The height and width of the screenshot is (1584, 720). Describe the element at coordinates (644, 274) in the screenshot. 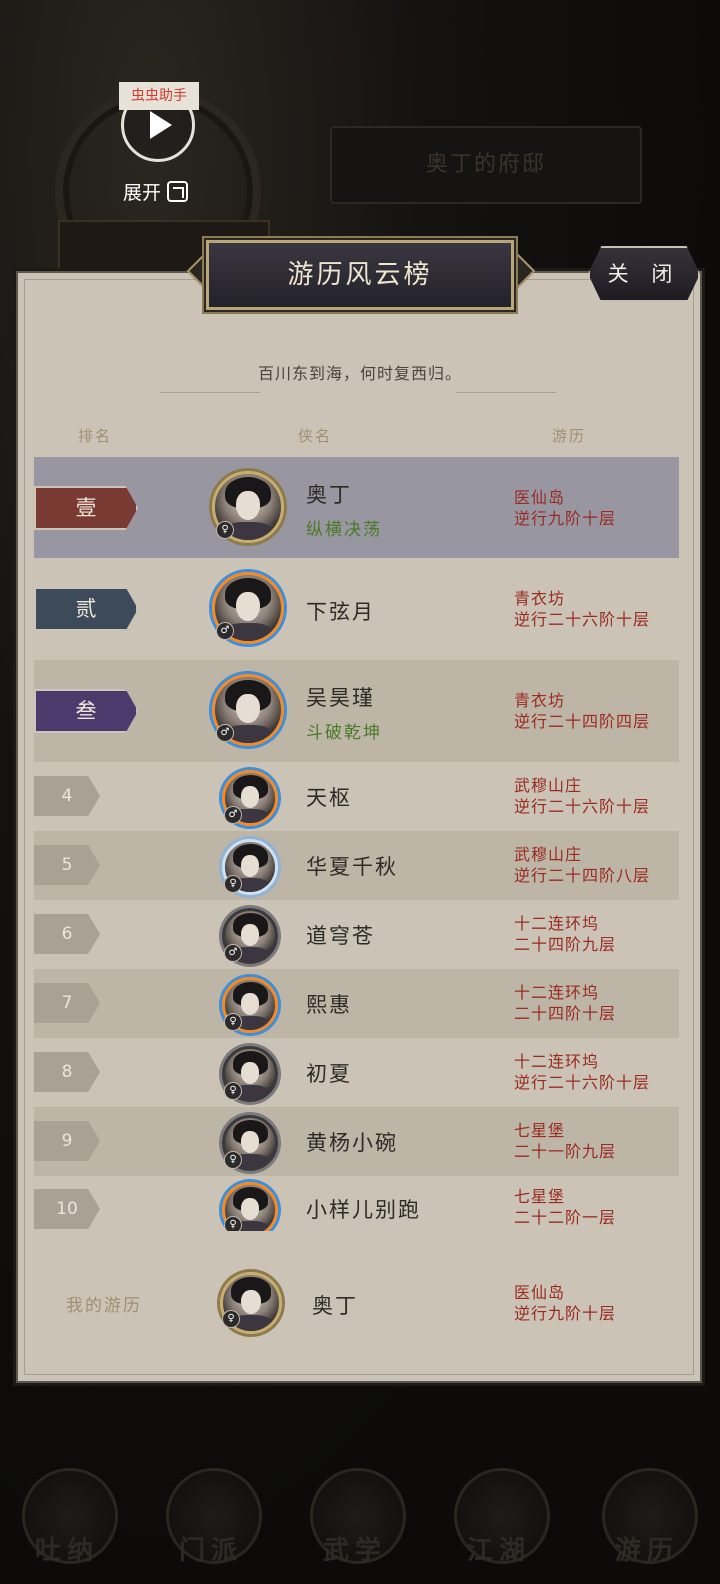

I see `close-button: 关 闭` at that location.